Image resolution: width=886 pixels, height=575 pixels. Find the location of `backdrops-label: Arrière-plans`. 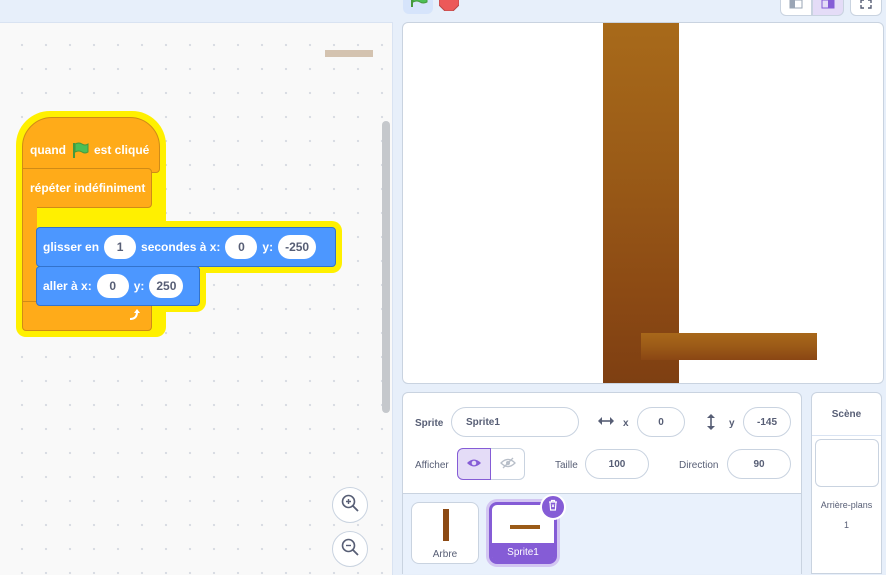

backdrops-label: Arrière-plans is located at coordinates (846, 505).